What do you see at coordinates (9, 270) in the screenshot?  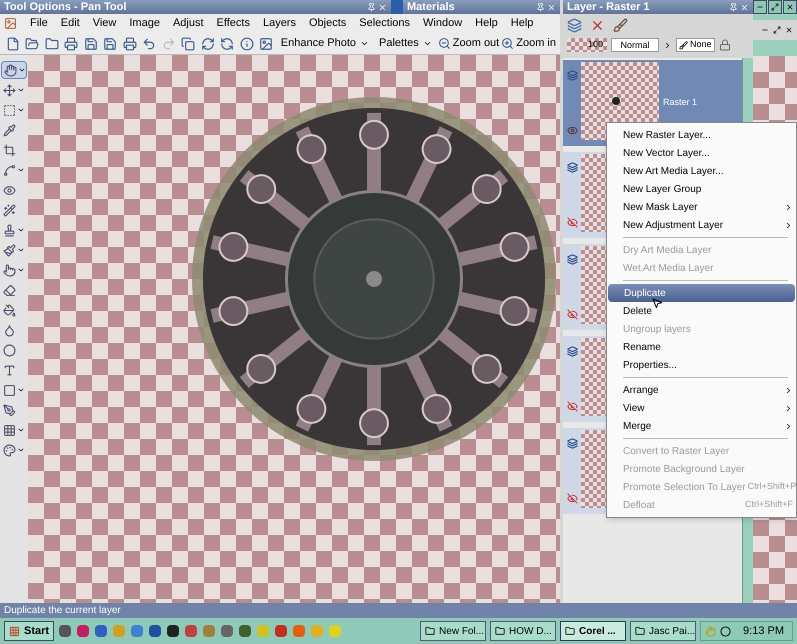 I see `pointer-icon` at bounding box center [9, 270].